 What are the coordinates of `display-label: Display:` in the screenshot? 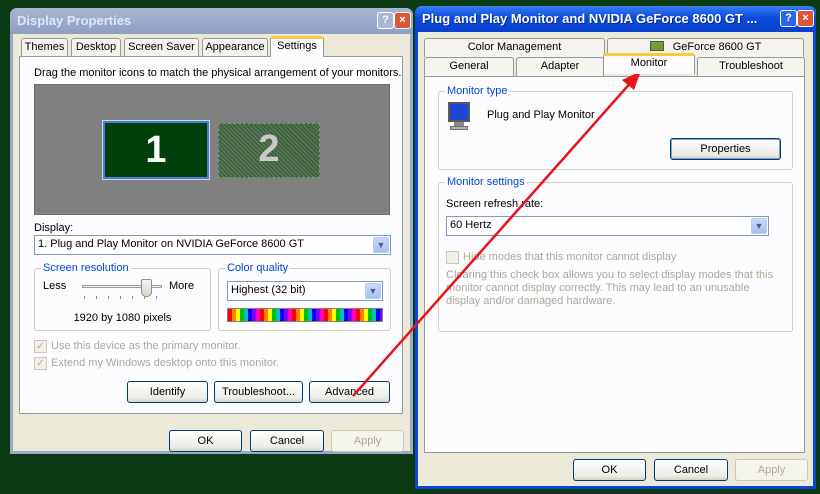 It's located at (53, 228).